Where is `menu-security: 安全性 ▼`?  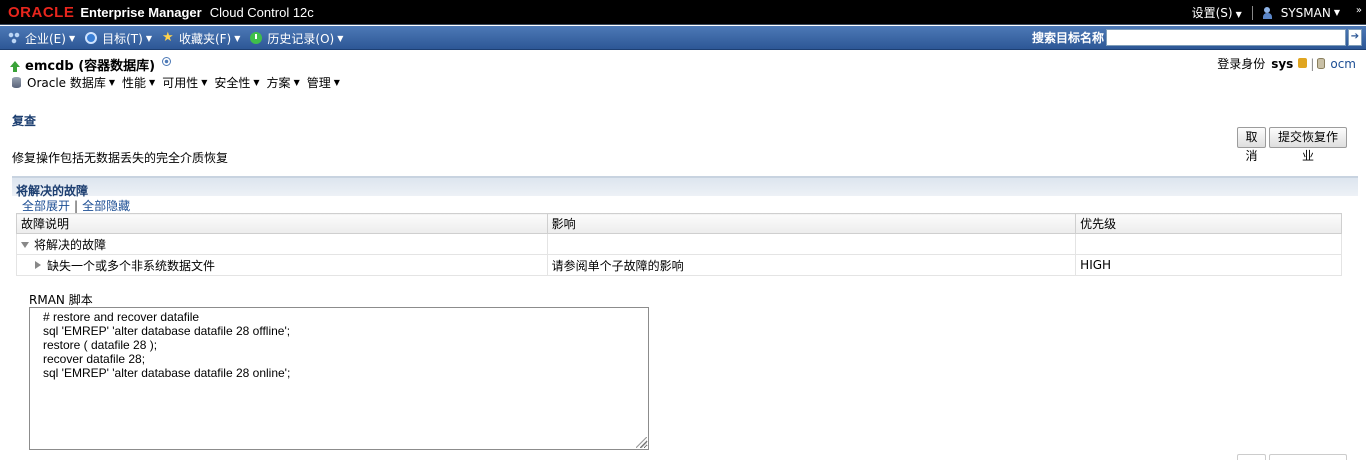 menu-security: 安全性 ▼ is located at coordinates (236, 82).